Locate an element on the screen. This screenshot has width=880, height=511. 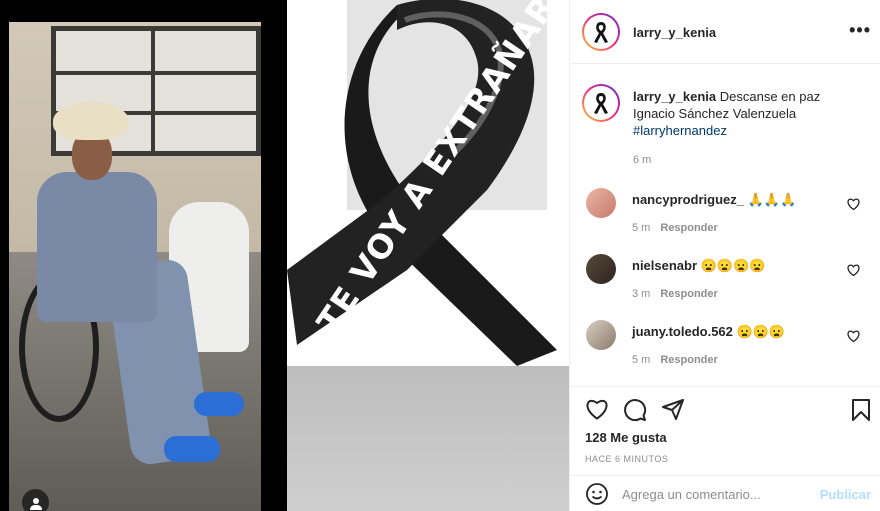
comment-bubble-icon is located at coordinates (635, 410).